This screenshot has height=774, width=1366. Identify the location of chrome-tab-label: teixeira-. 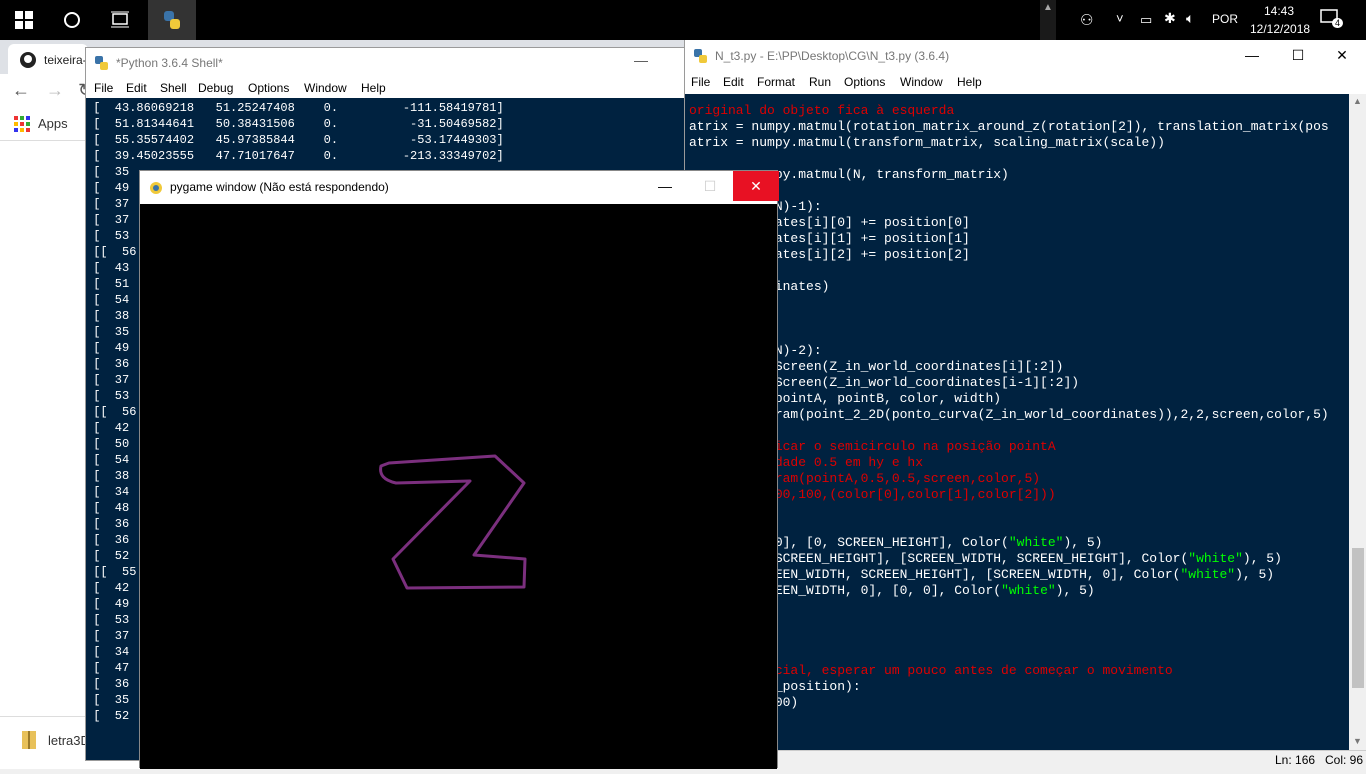
(65, 60).